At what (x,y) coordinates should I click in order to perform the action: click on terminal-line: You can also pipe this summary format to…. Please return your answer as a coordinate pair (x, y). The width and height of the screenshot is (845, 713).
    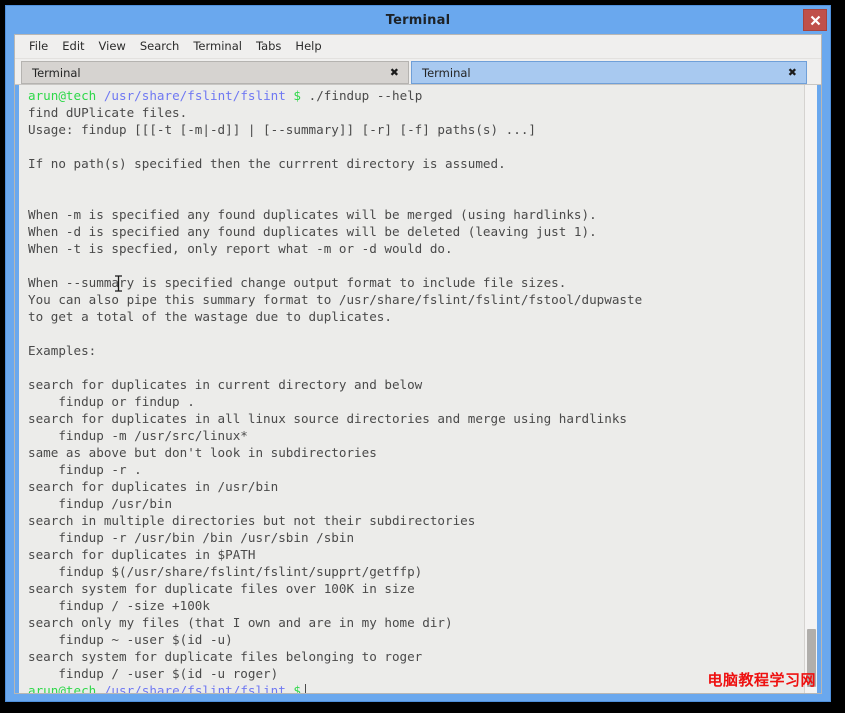
    Looking at the image, I should click on (335, 299).